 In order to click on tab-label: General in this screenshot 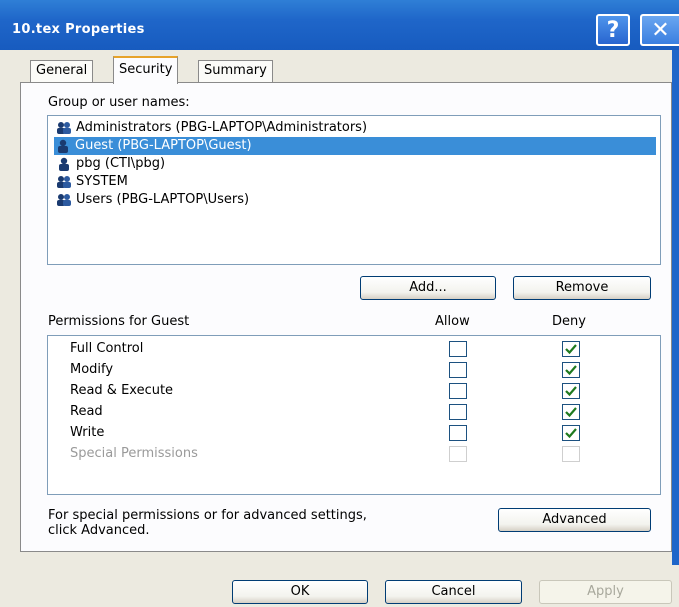, I will do `click(62, 70)`.